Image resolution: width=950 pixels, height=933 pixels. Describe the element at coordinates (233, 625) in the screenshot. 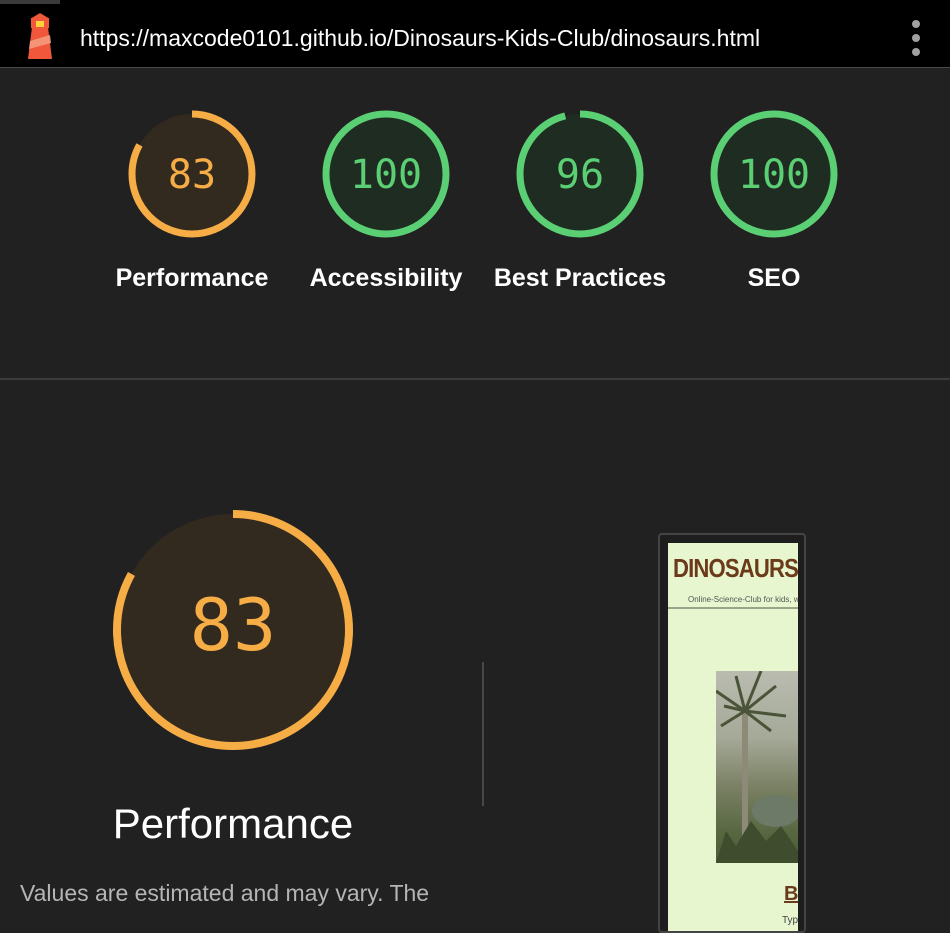

I see `performance-score: 83` at that location.